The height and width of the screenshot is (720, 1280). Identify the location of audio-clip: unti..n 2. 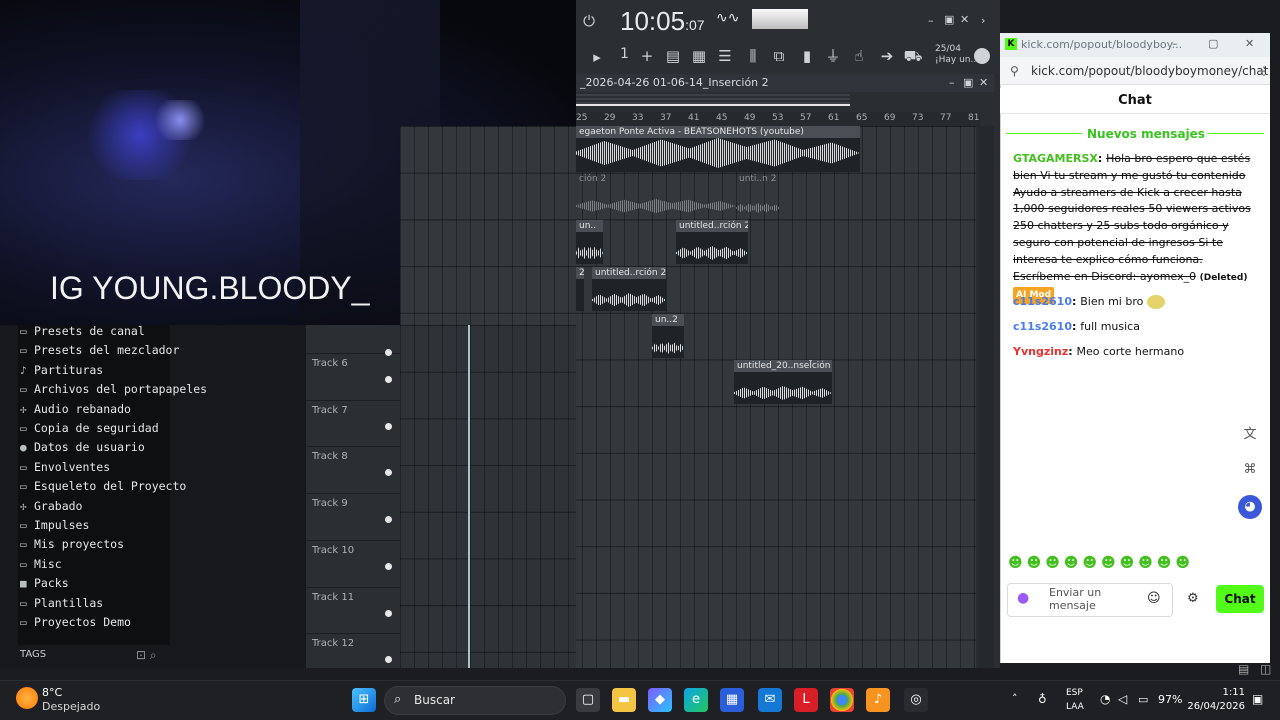
(758, 195).